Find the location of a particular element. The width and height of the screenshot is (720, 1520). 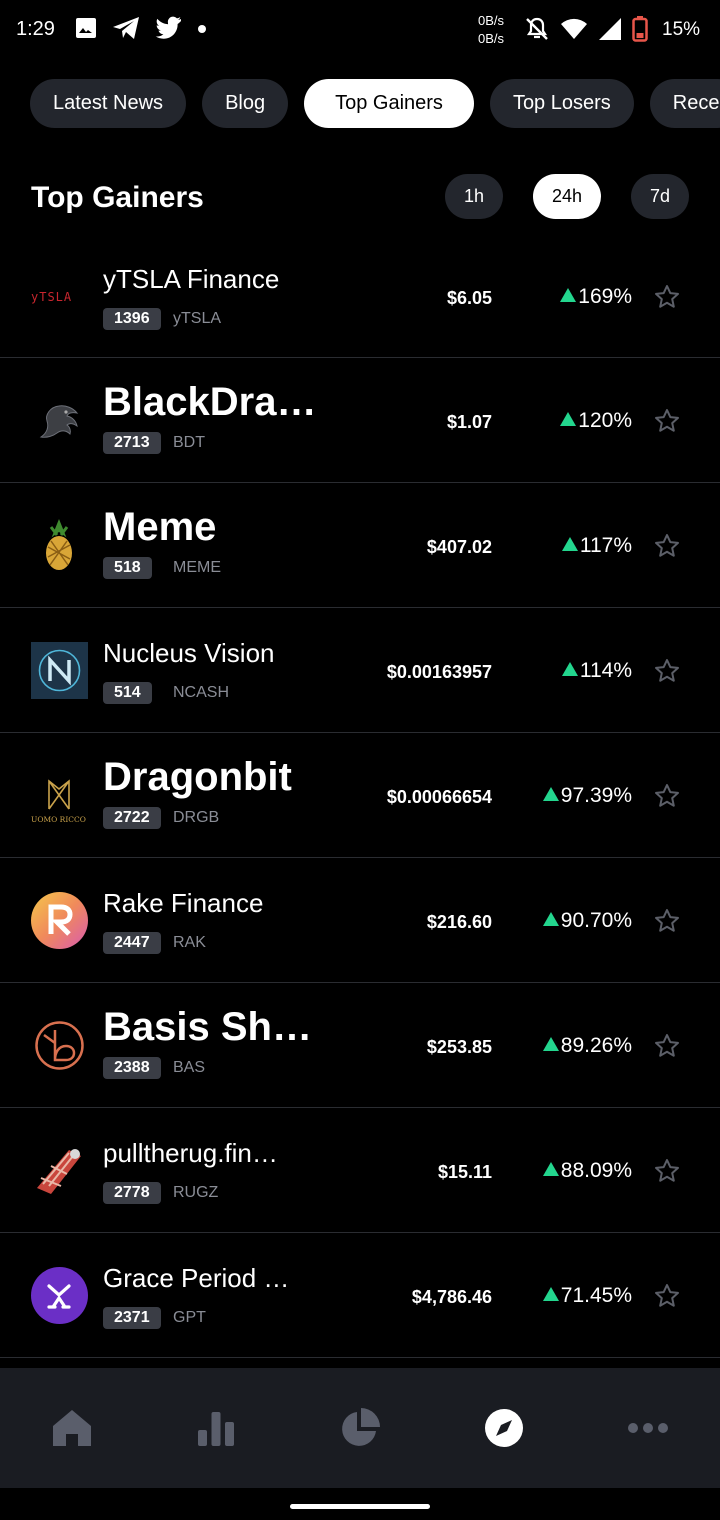

status-time: 1:29 is located at coordinates (35, 29).